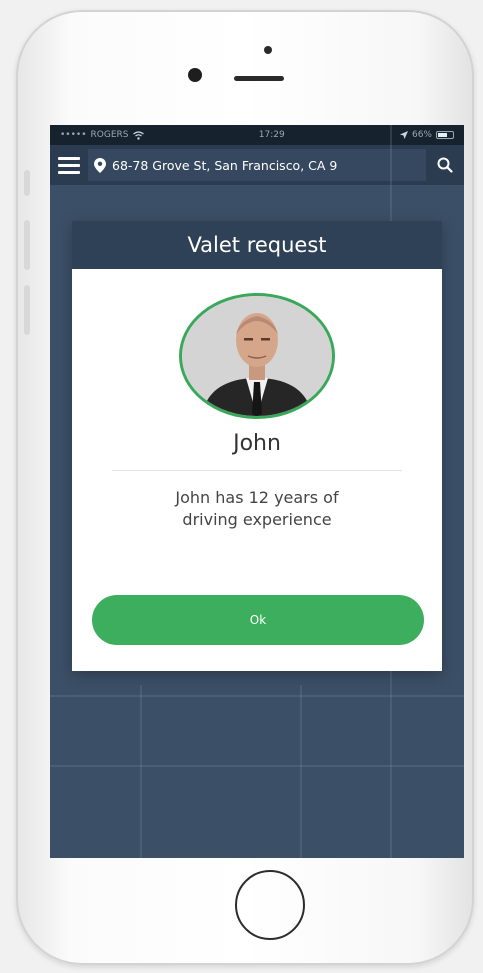 This screenshot has width=483, height=973. I want to click on driver-photo, so click(257, 356).